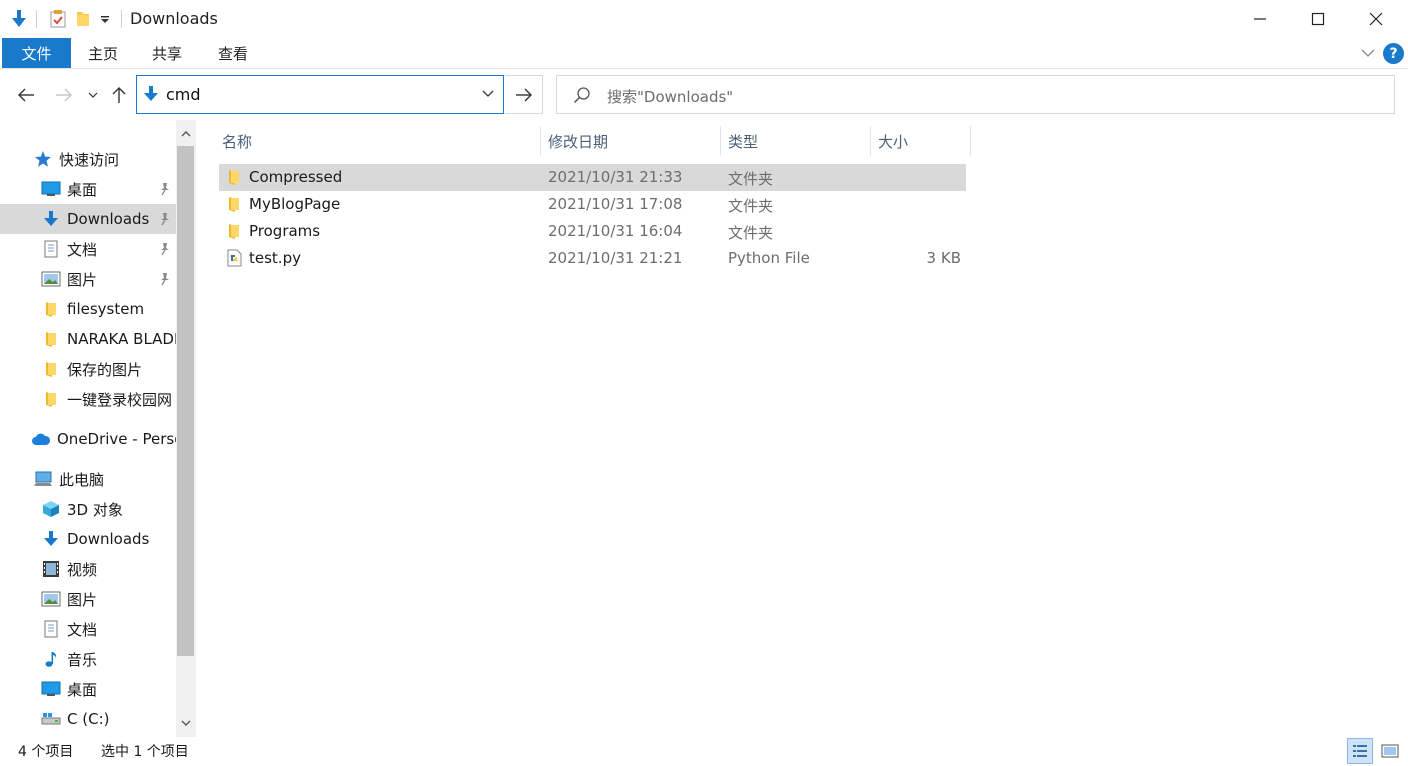 This screenshot has height=766, width=1408. What do you see at coordinates (1376, 19) in the screenshot?
I see `close-button` at bounding box center [1376, 19].